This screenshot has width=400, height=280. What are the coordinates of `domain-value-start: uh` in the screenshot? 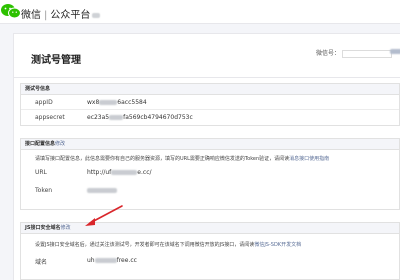 It's located at (91, 260).